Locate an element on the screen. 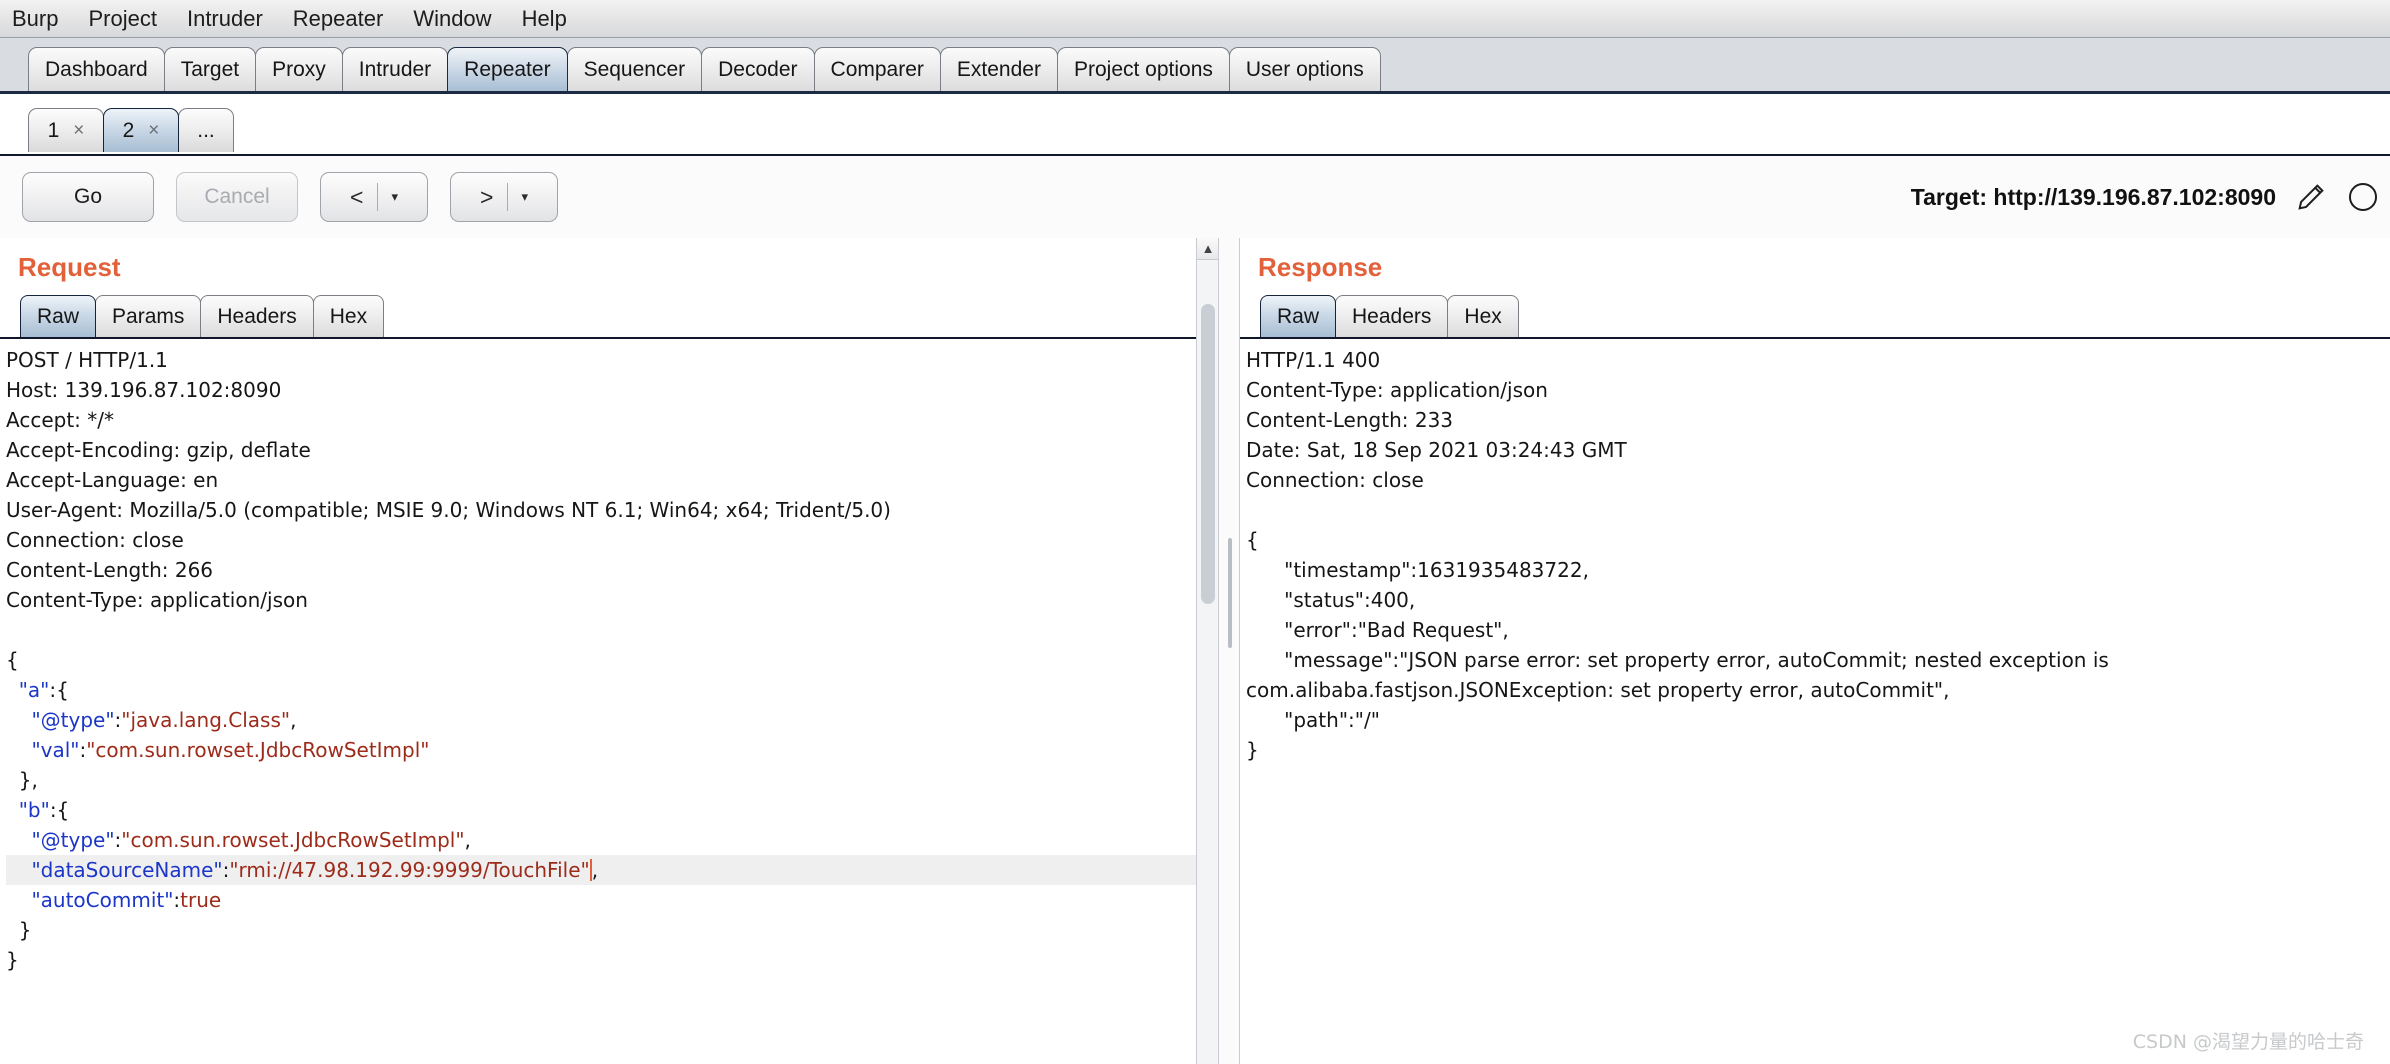 The width and height of the screenshot is (2390, 1064). request-body-line: "@type":"com.sun.rowset.JdbcRowSetImpl", is located at coordinates (251, 840).